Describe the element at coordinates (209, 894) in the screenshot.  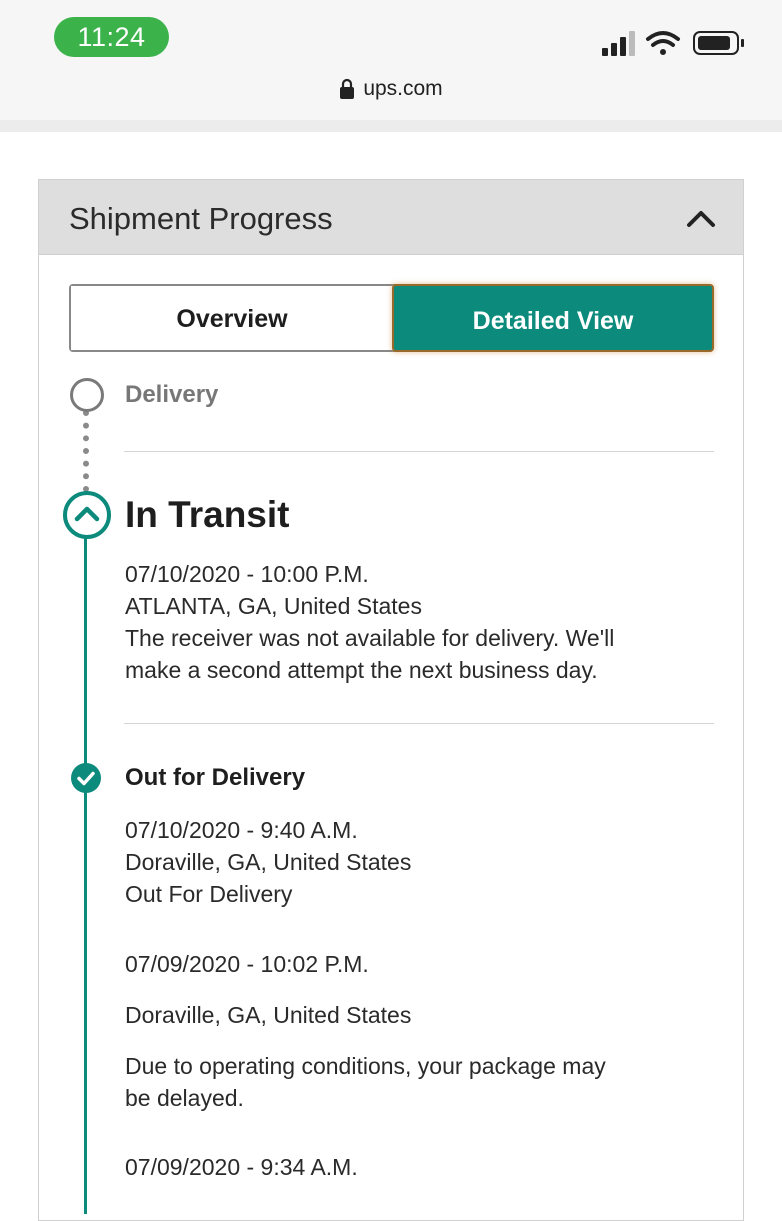
I see `event-description: Out For Delivery` at that location.